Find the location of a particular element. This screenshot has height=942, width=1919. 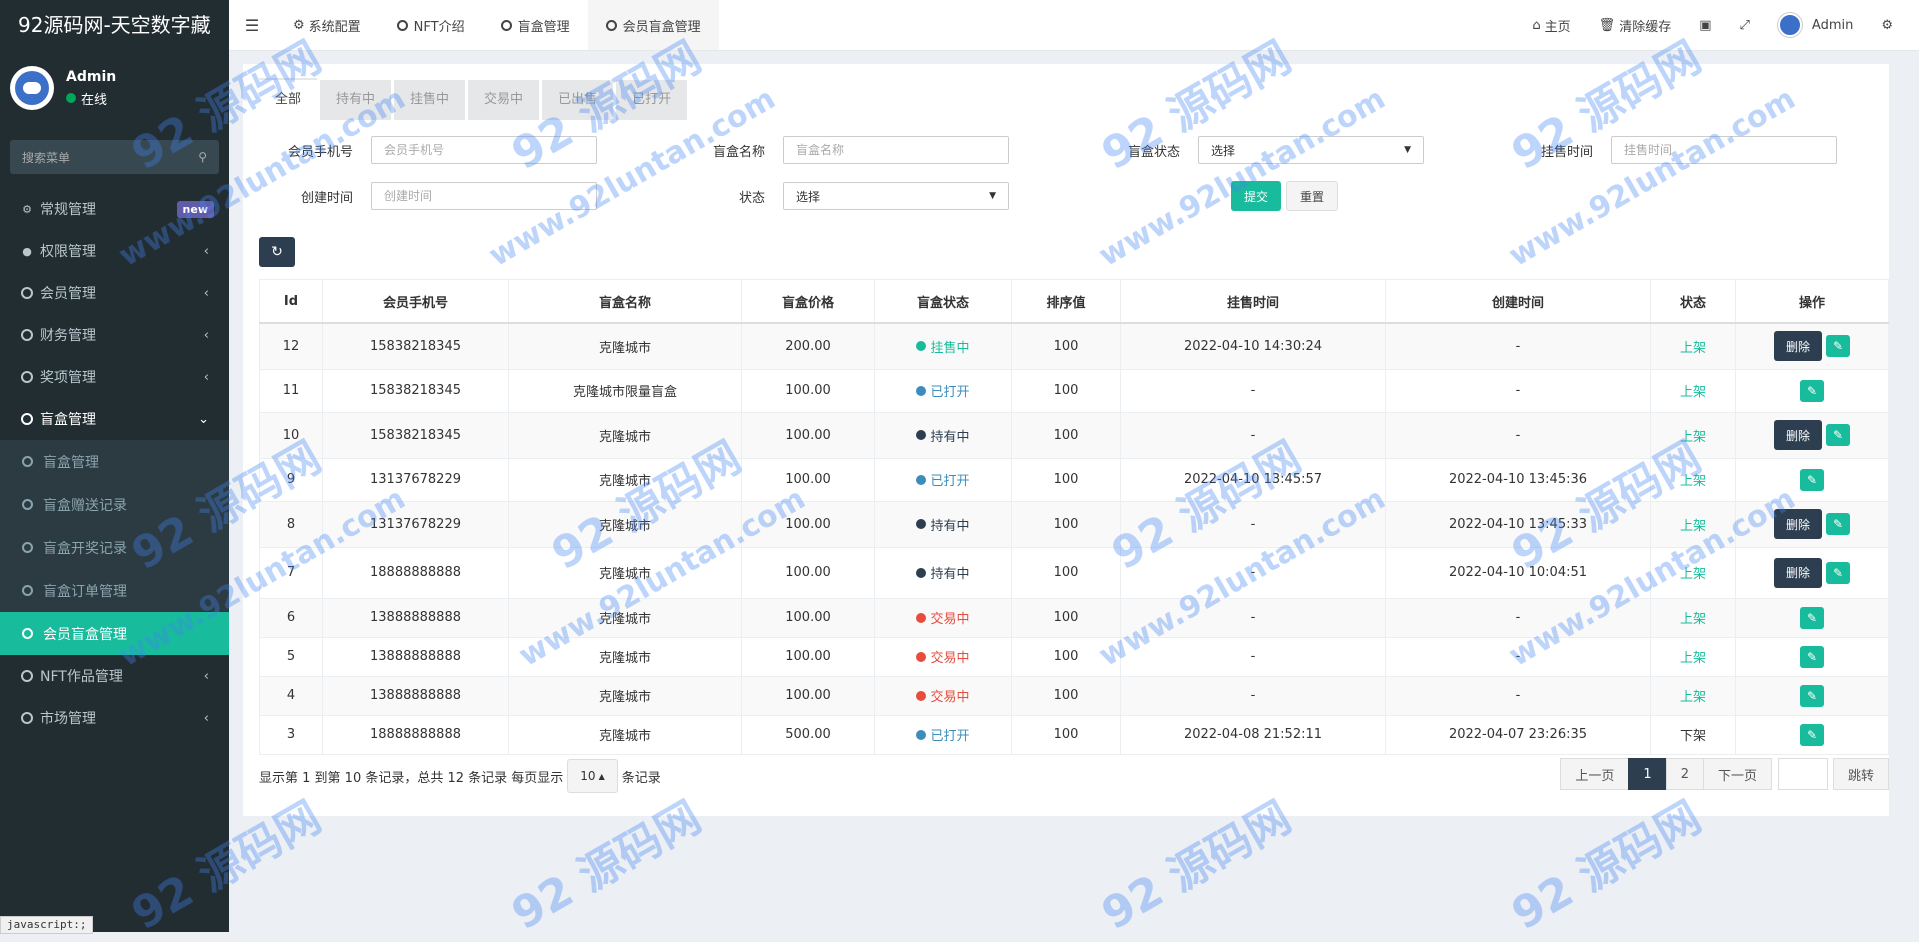

tab-on-sale: 挂售中 is located at coordinates (430, 100).